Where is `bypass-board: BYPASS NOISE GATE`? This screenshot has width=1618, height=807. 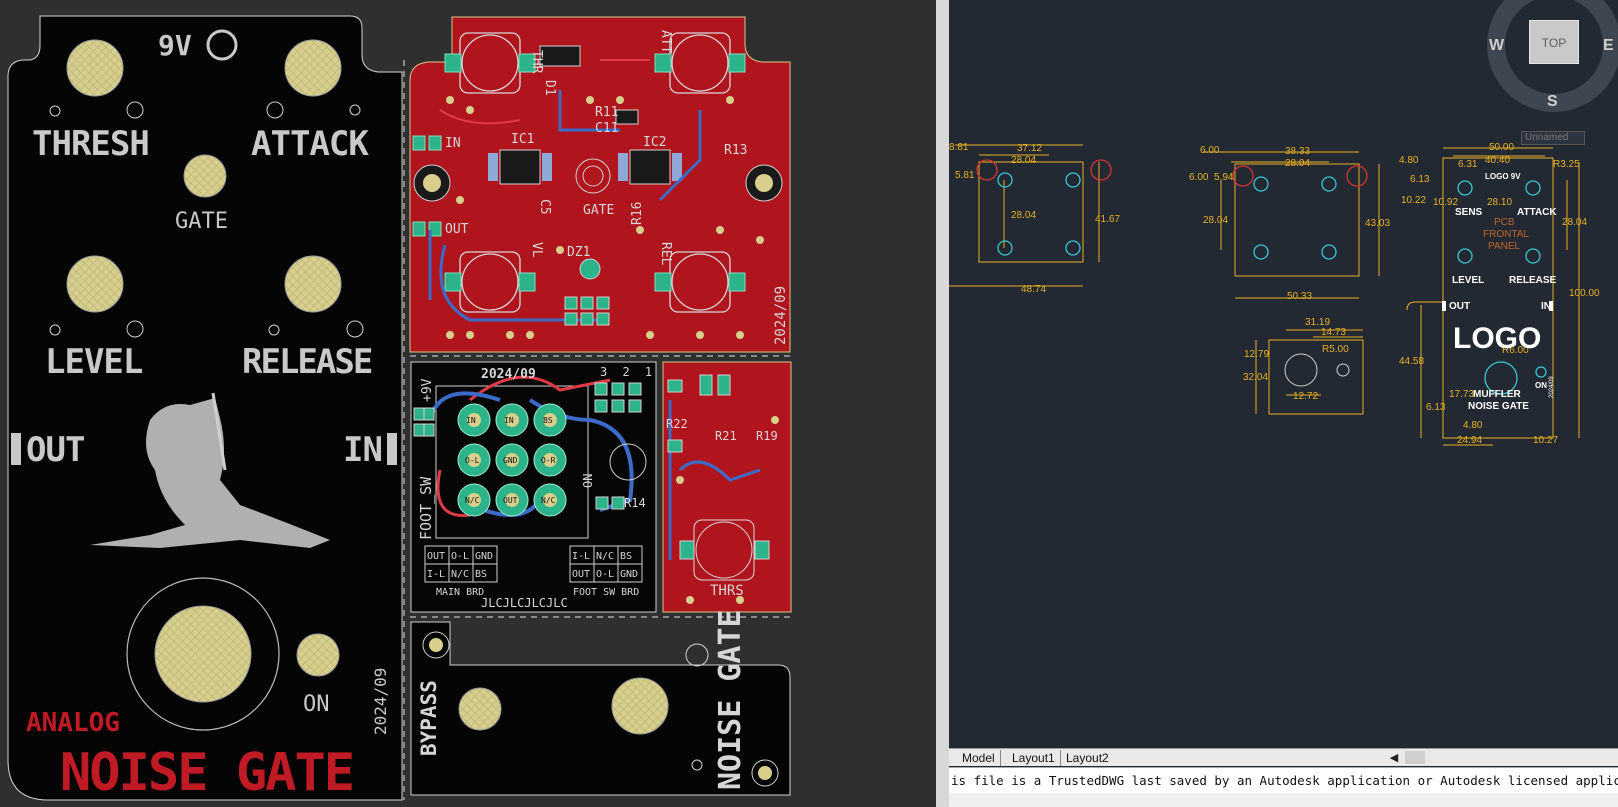
bypass-board: BYPASS NOISE GATE is located at coordinates (600, 702).